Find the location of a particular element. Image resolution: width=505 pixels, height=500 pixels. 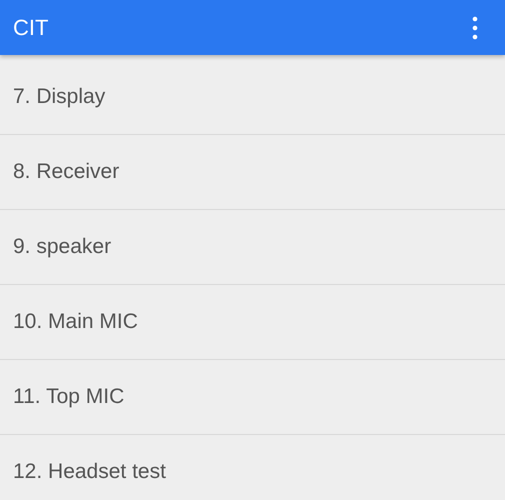

more-options-icon is located at coordinates (475, 28).